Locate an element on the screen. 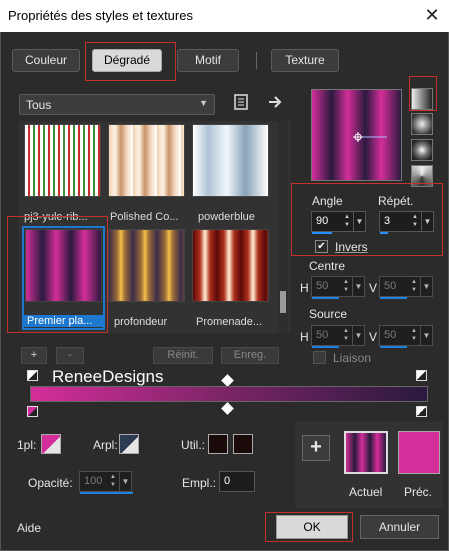 The image size is (449, 551). category-dropdown: Tous ▼ is located at coordinates (117, 104).